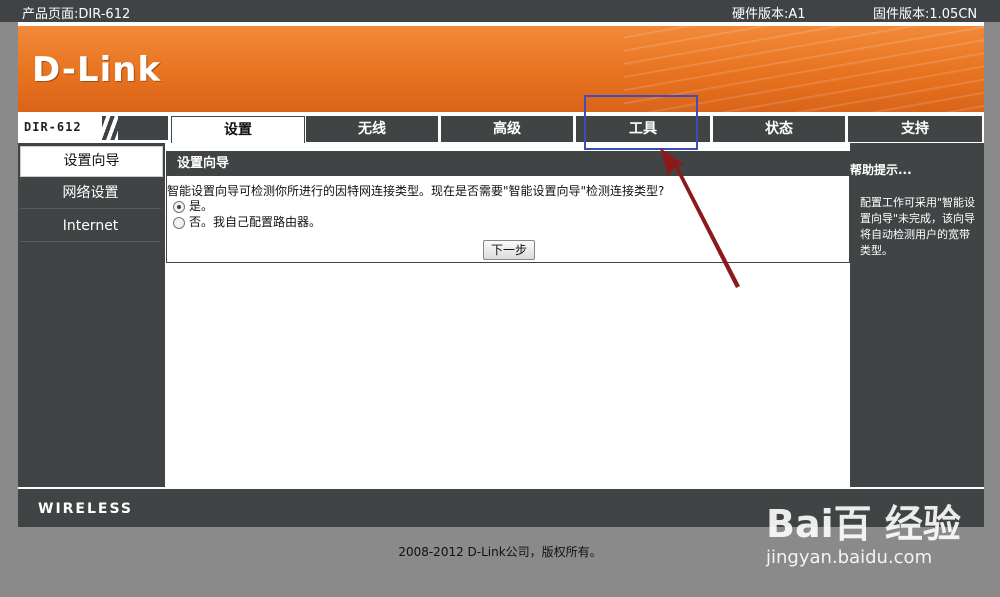  What do you see at coordinates (849, 557) in the screenshot?
I see `watermark-url: jingyan.baidu.com` at bounding box center [849, 557].